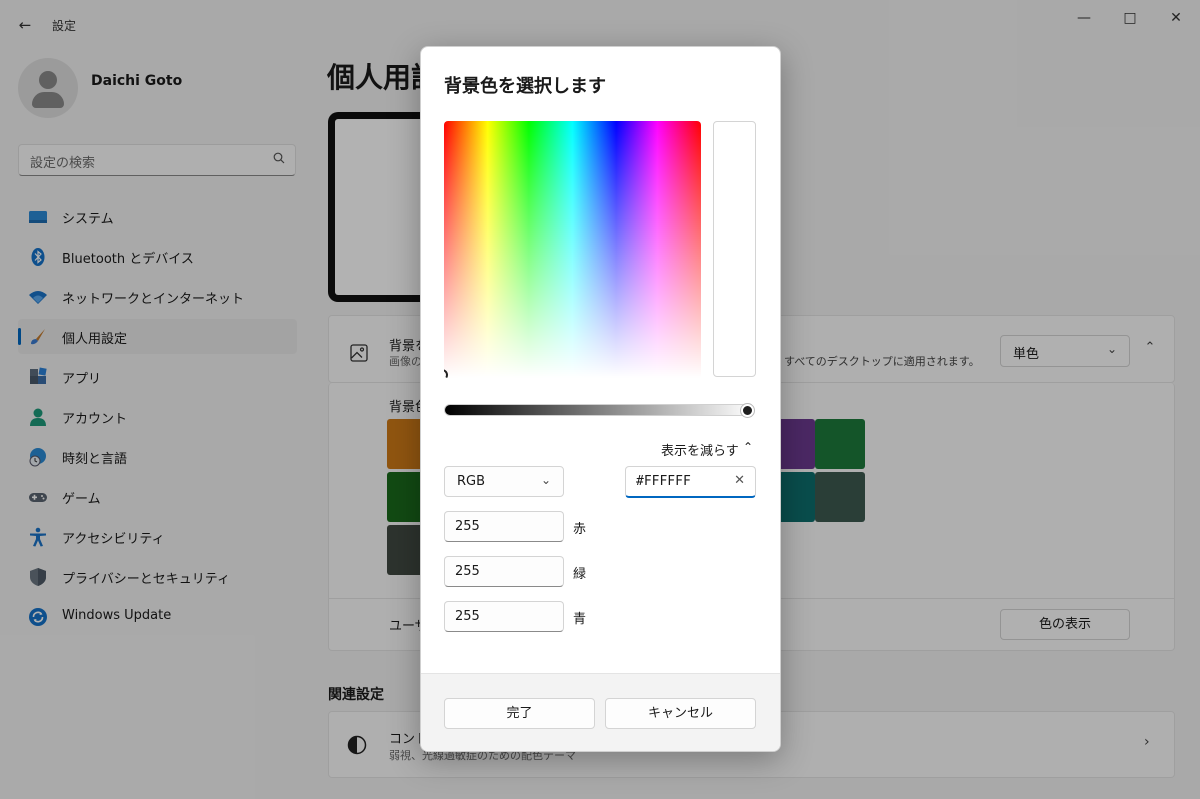  I want to click on green-label: 緑, so click(580, 574).